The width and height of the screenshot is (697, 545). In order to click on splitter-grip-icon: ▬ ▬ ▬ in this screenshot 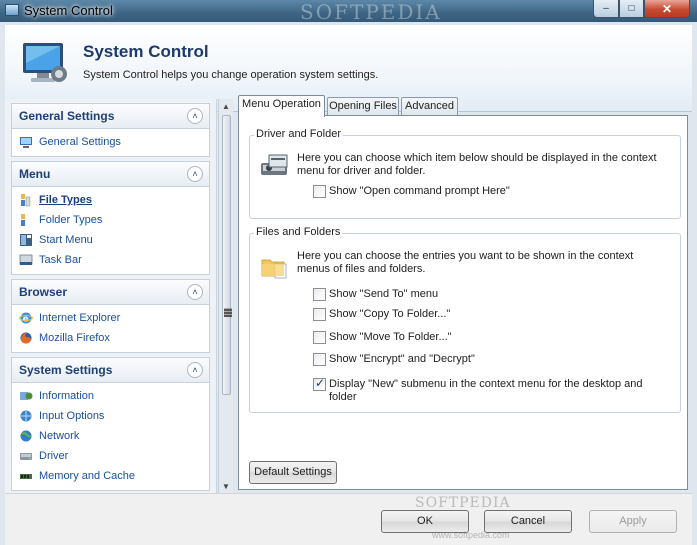, I will do `click(228, 312)`.